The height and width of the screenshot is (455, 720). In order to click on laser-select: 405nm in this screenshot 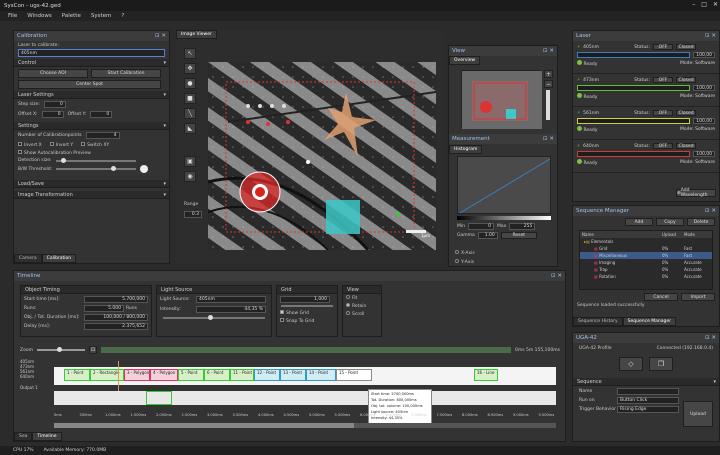, I will do `click(91, 53)`.